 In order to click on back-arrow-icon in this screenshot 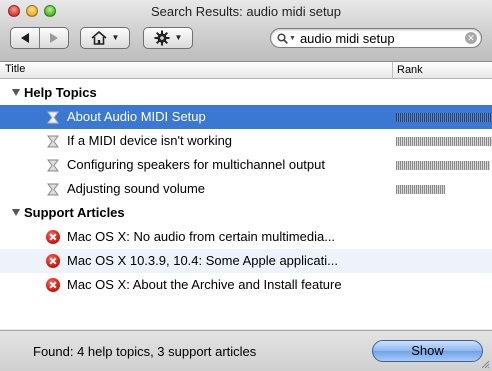, I will do `click(25, 38)`.